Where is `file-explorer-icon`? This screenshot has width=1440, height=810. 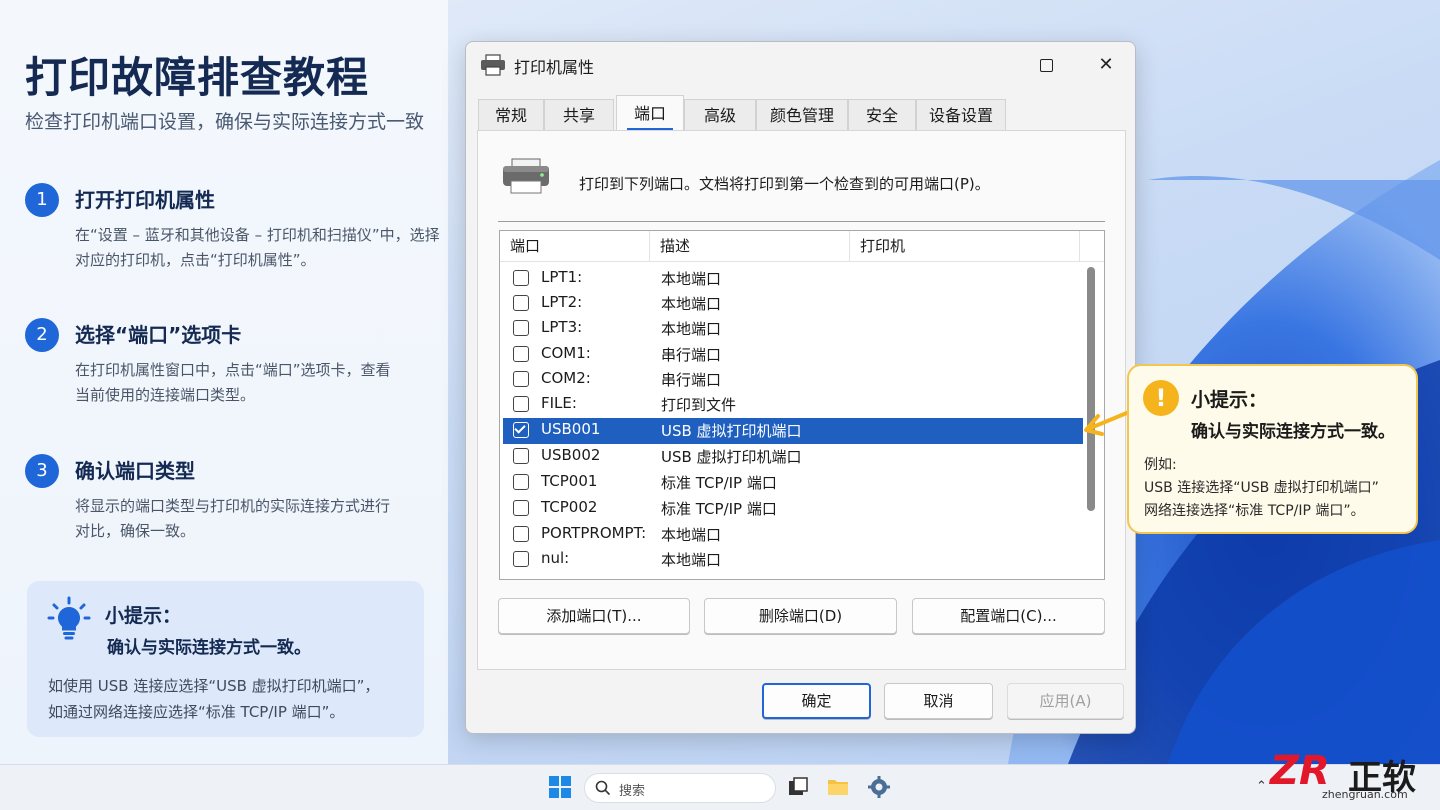
file-explorer-icon is located at coordinates (838, 787).